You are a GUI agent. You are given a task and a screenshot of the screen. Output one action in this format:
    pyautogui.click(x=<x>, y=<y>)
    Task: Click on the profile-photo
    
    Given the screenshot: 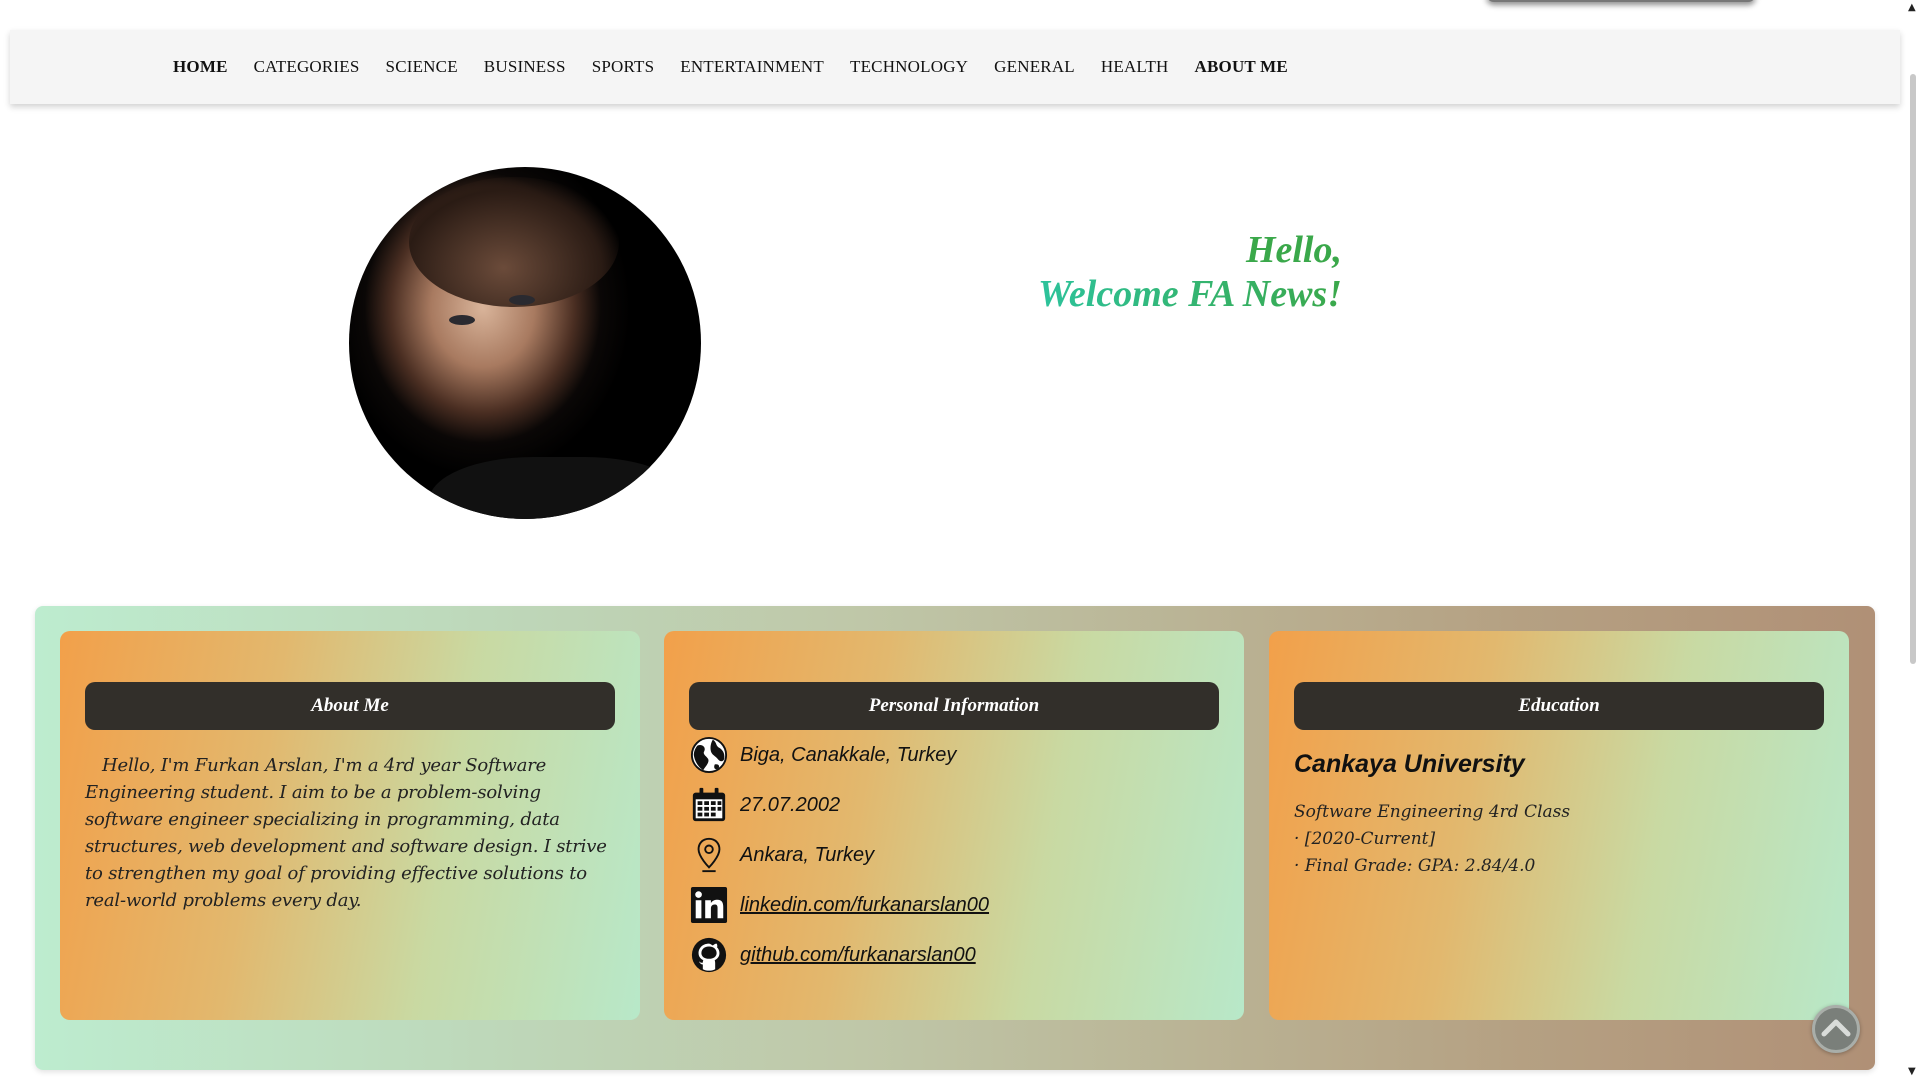 What is the action you would take?
    pyautogui.click(x=525, y=343)
    